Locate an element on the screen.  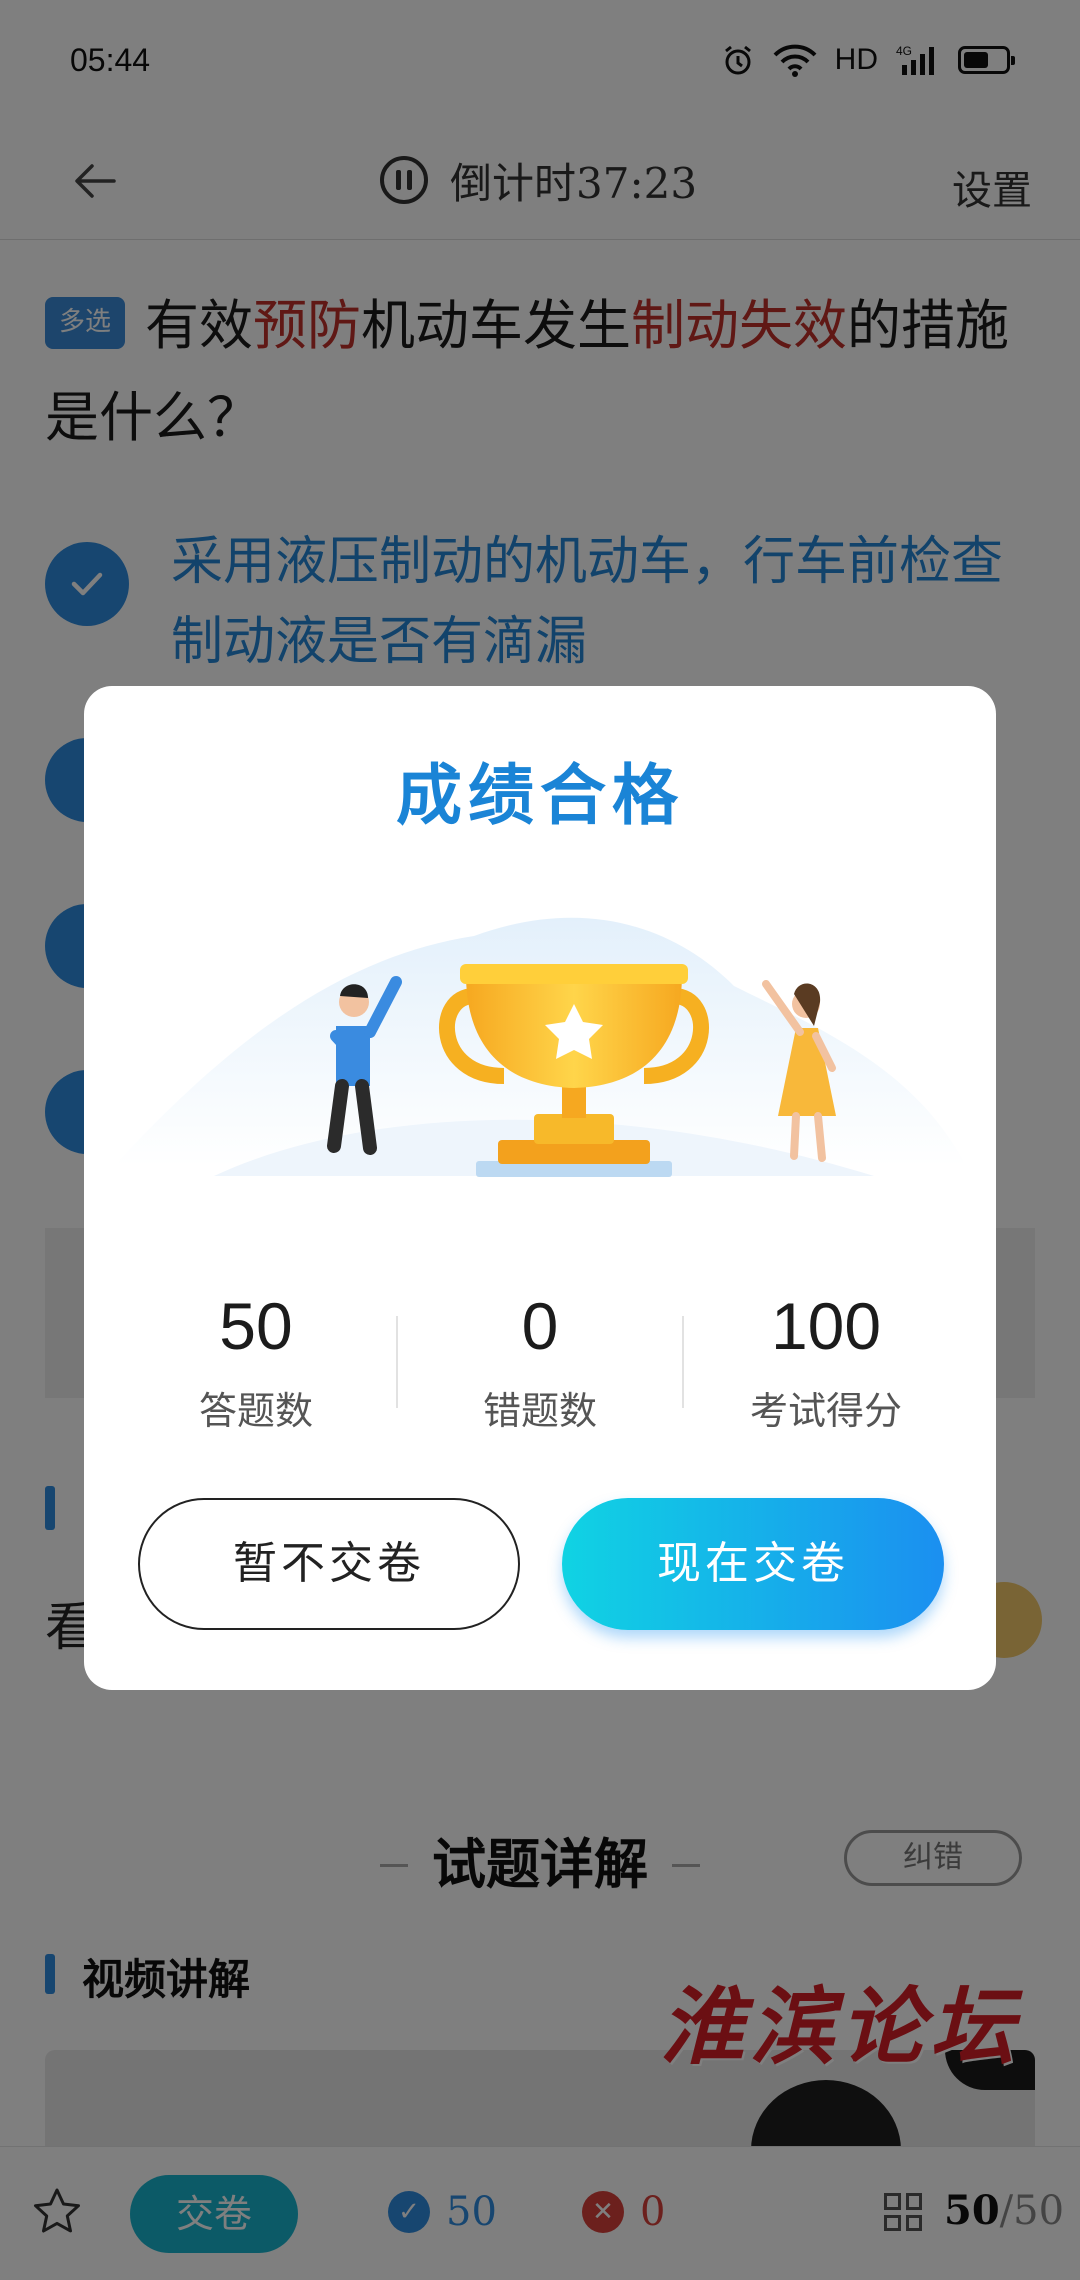
result-stats: 50 答题数 0 错题数 100 考试得分 is located at coordinates (540, 1366).